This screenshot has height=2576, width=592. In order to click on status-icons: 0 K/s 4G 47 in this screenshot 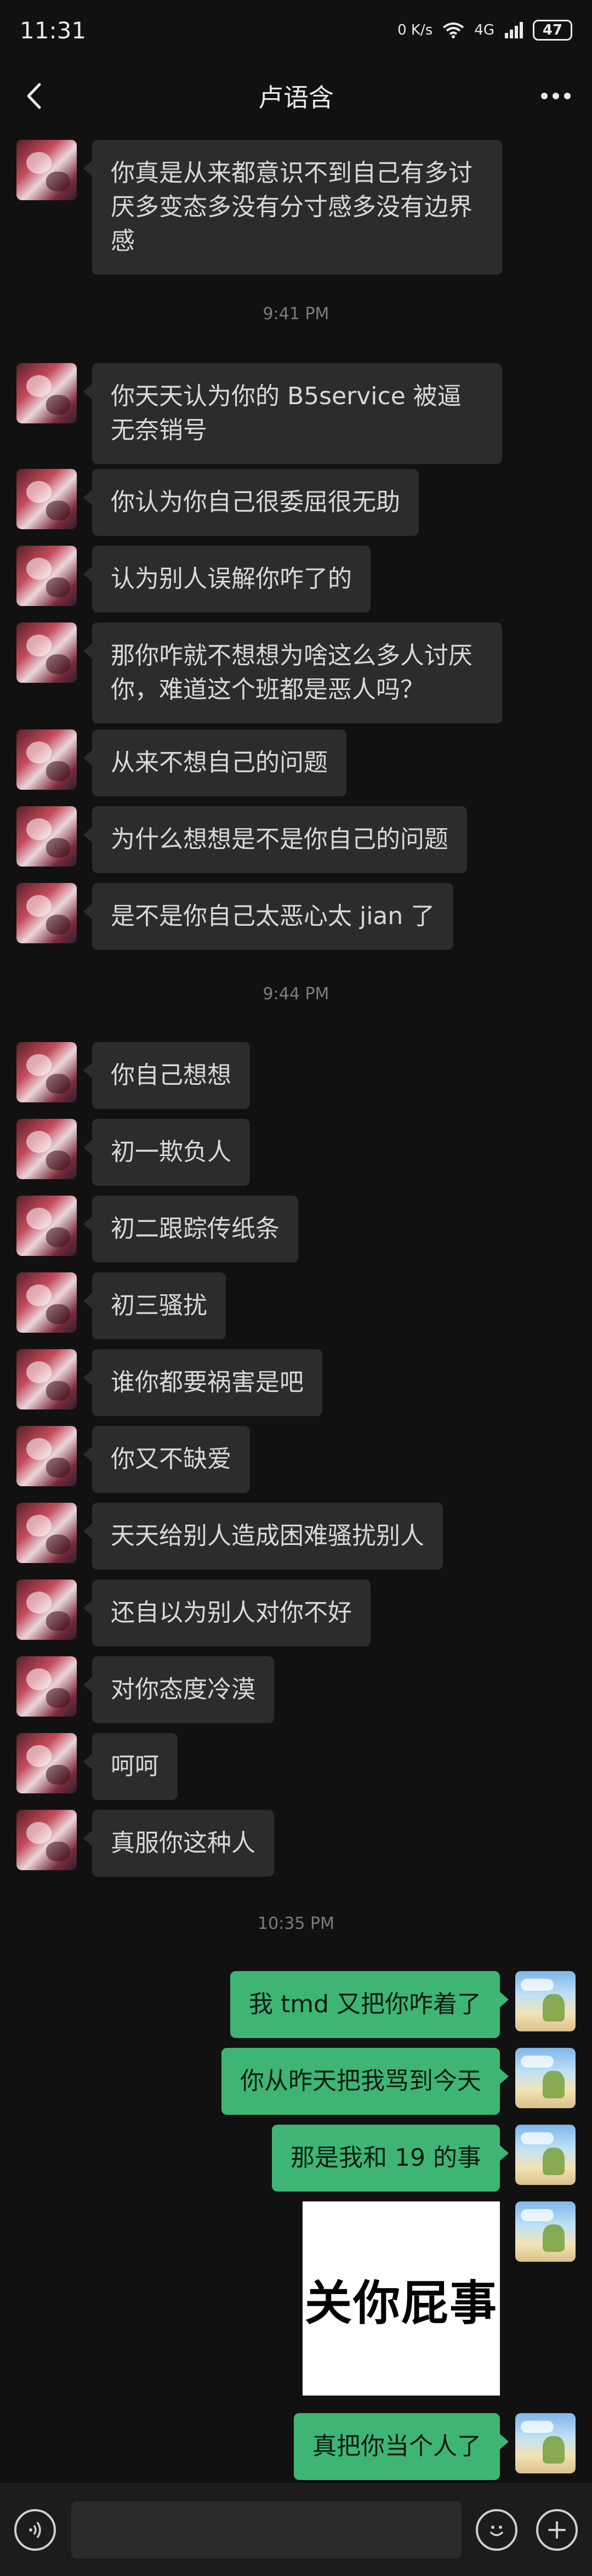, I will do `click(484, 31)`.